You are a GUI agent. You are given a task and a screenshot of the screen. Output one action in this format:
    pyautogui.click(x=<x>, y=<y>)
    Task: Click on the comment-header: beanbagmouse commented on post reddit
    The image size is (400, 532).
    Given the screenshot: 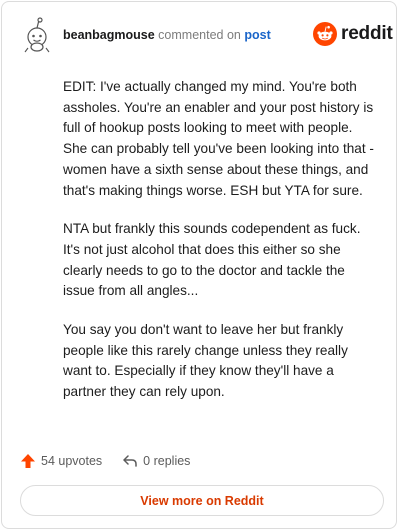 What is the action you would take?
    pyautogui.click(x=199, y=32)
    